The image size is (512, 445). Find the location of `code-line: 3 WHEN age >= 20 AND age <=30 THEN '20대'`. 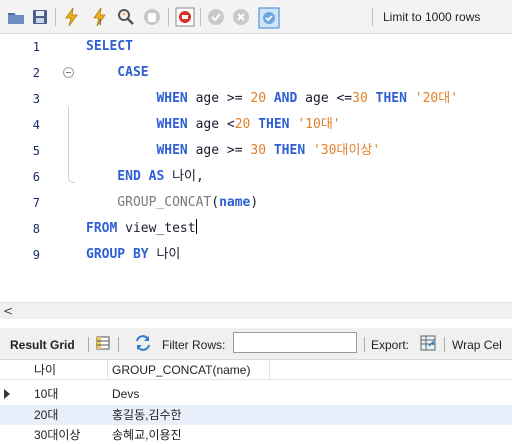

code-line: 3 WHEN age >= 20 AND age <=30 THEN '20대' is located at coordinates (256, 99).